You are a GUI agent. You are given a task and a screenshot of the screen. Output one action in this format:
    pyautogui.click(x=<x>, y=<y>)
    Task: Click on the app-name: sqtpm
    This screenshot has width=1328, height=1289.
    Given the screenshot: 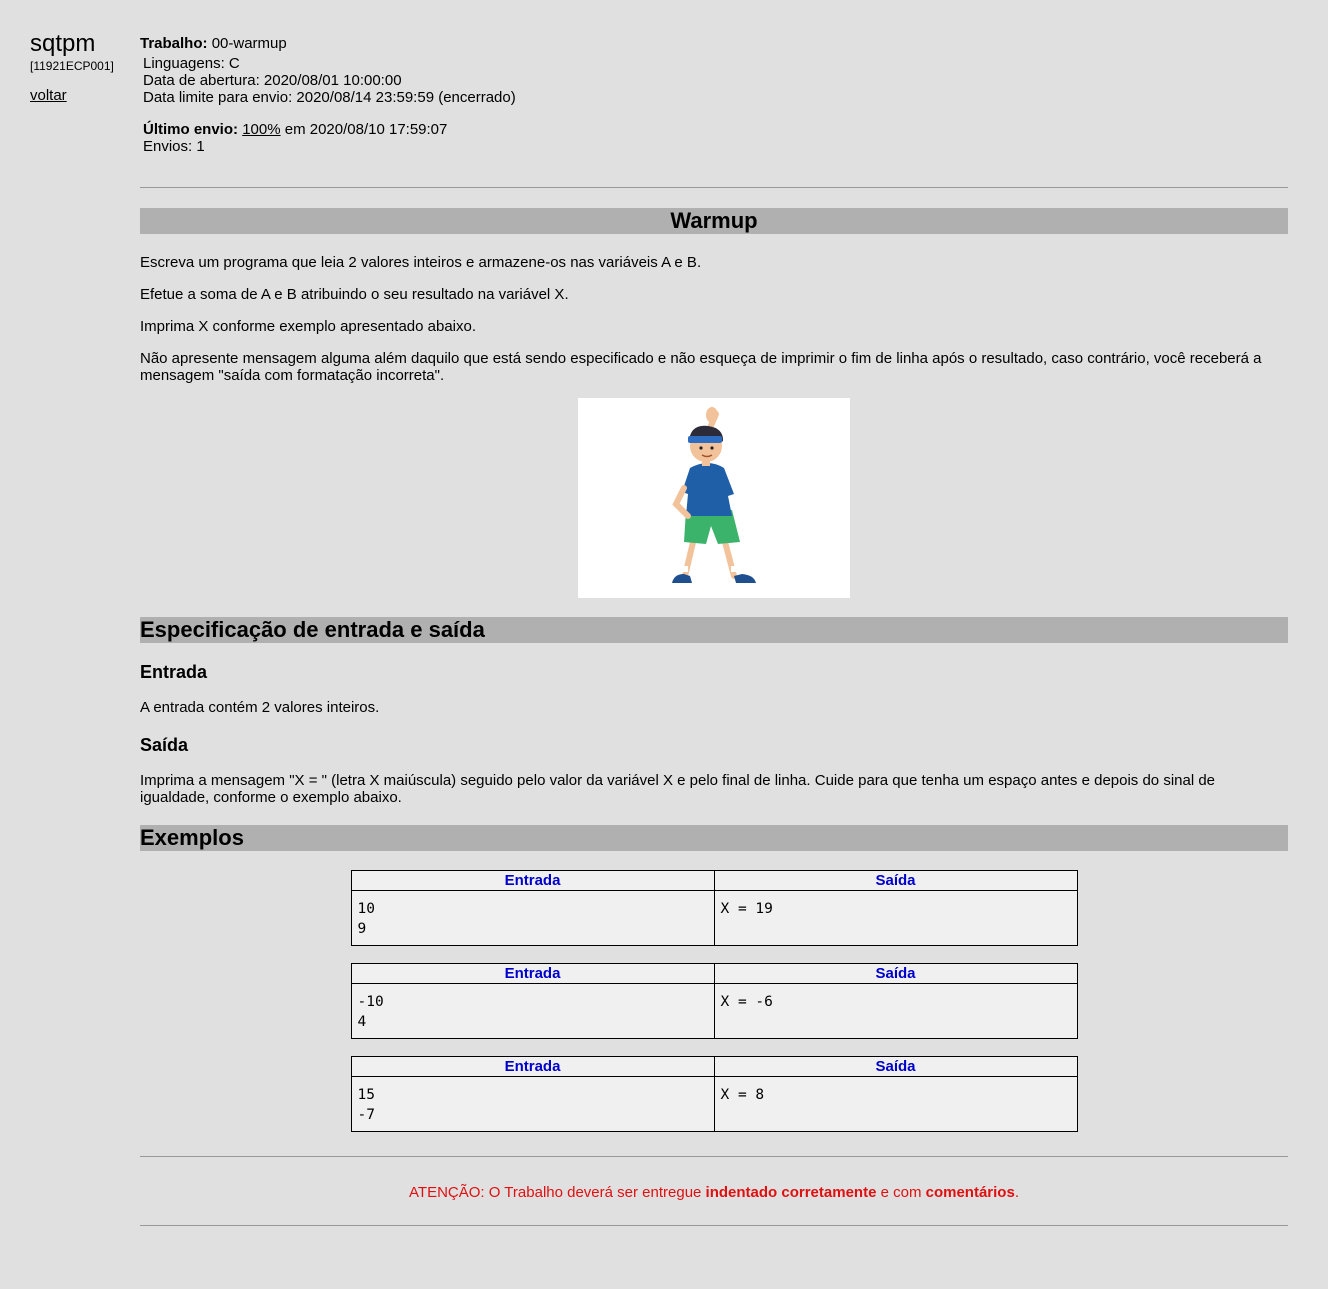 What is the action you would take?
    pyautogui.click(x=63, y=43)
    